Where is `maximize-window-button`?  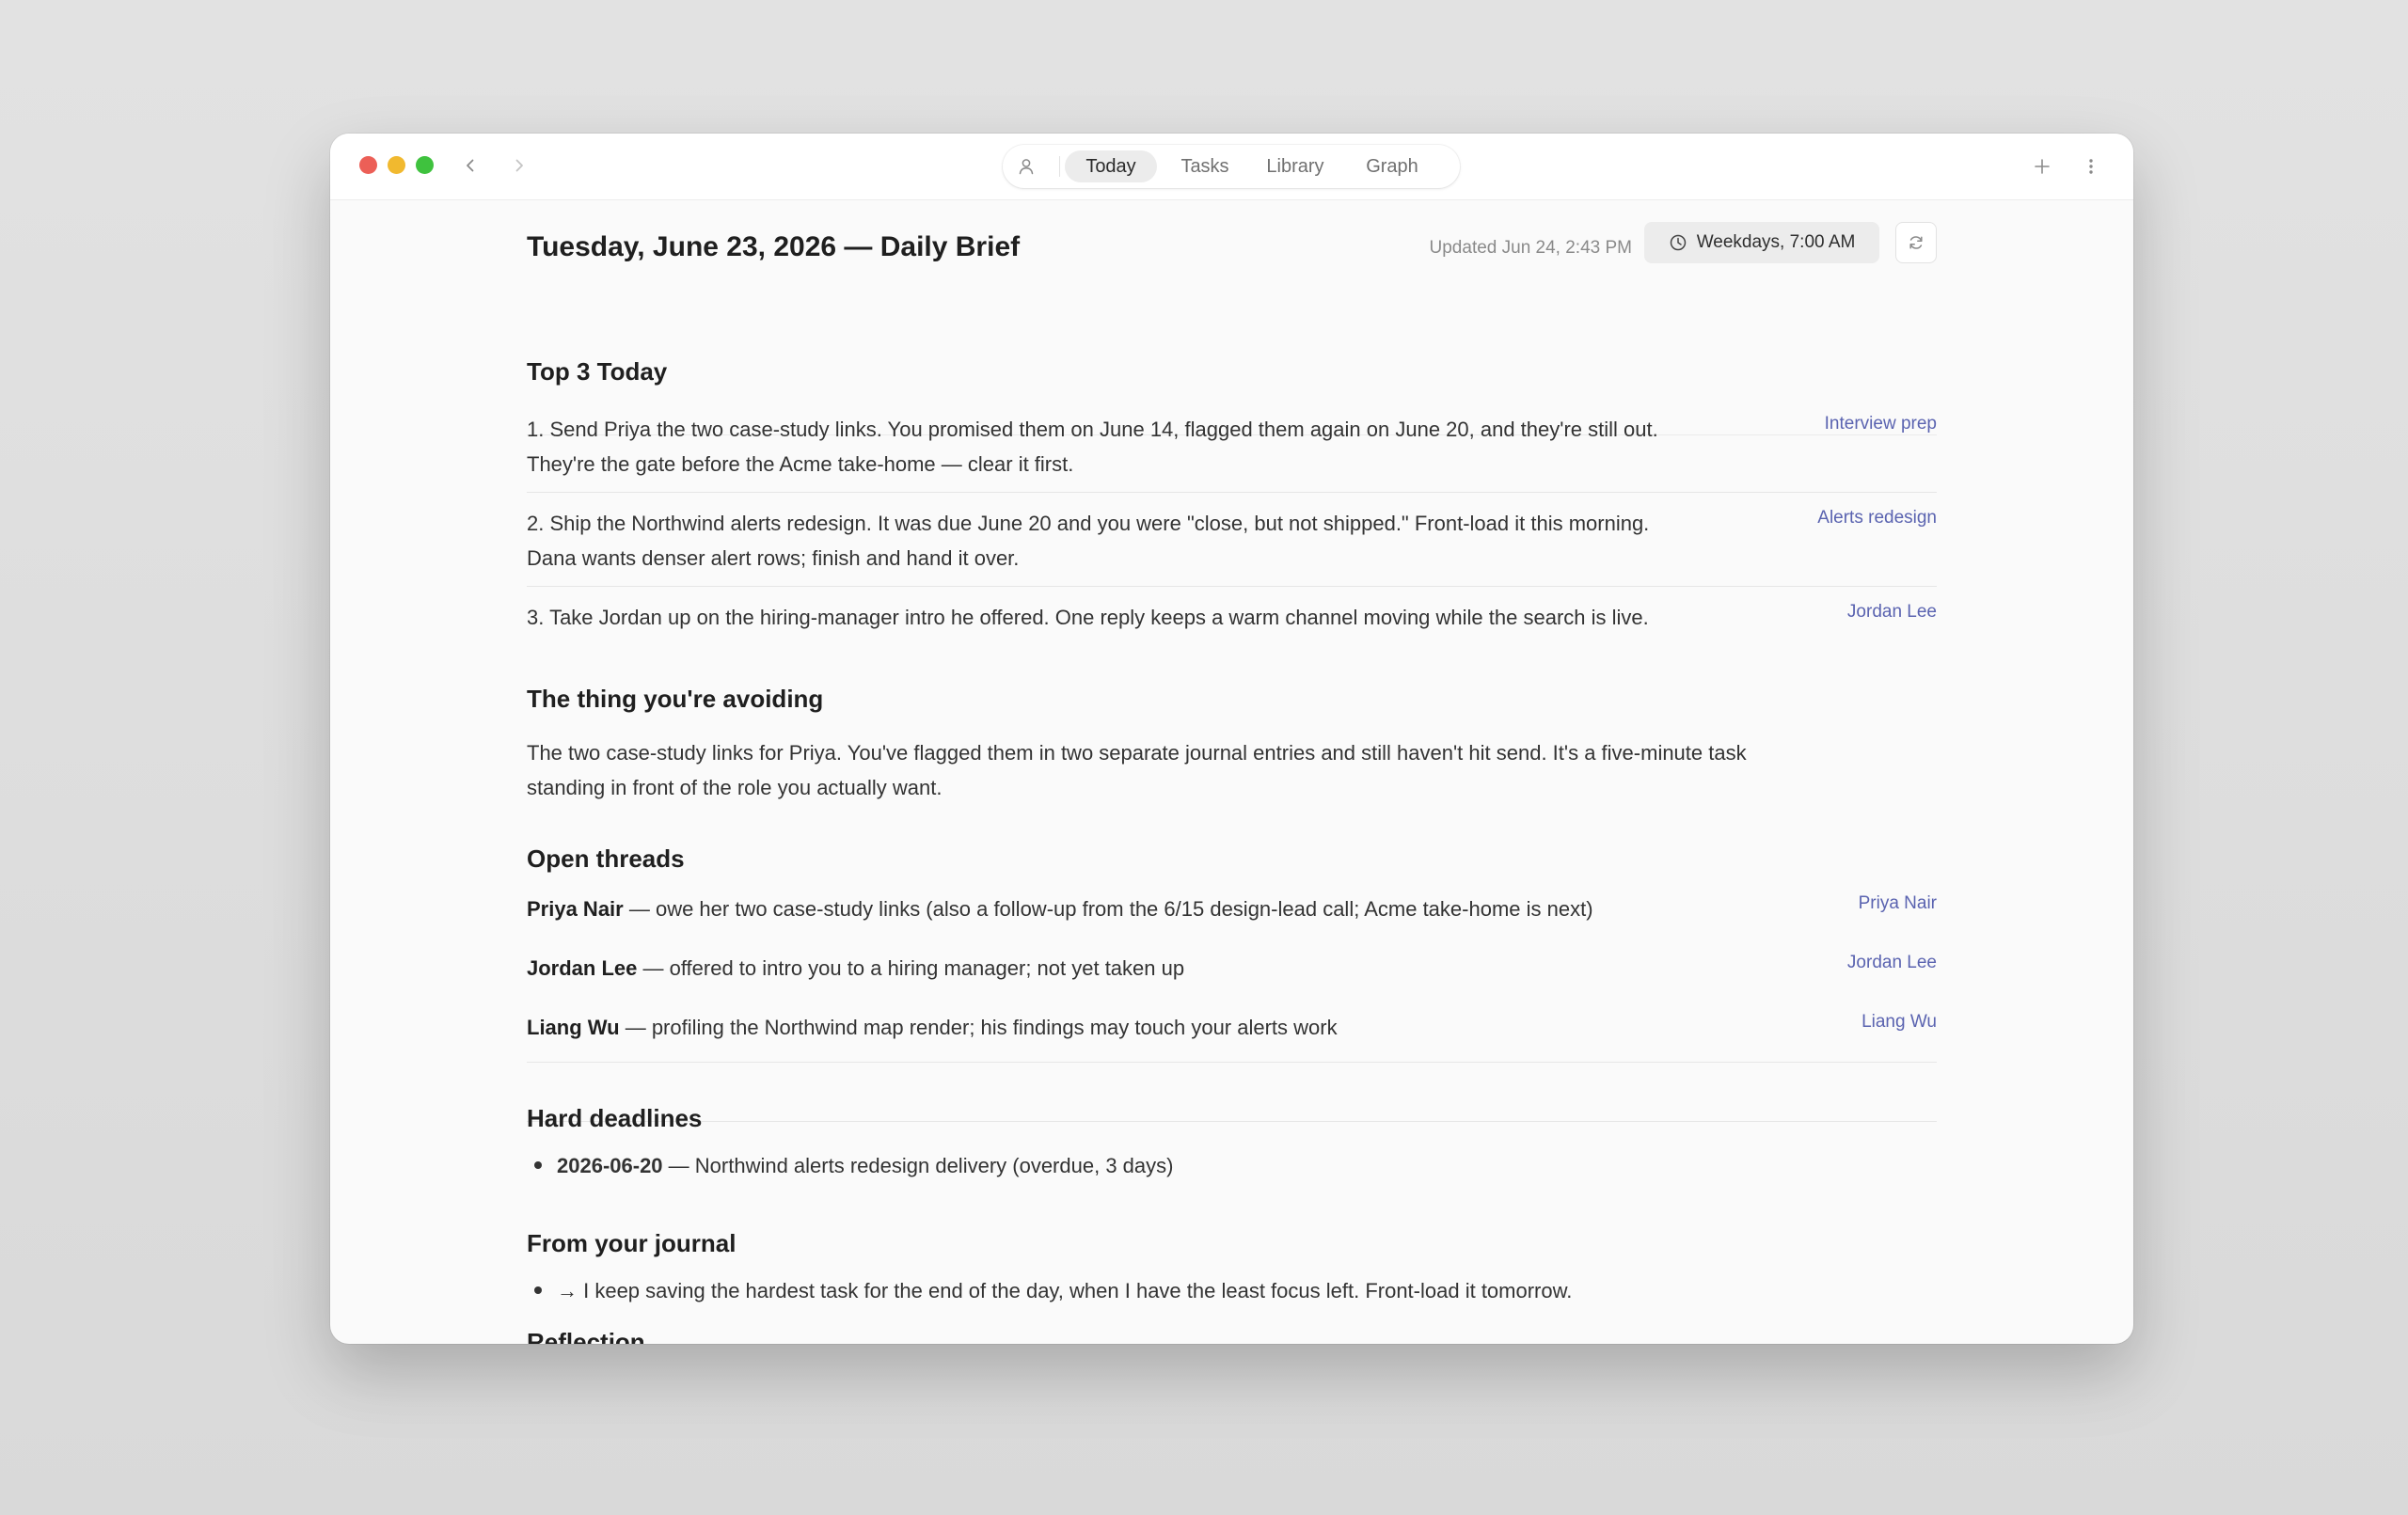
maximize-window-button is located at coordinates (425, 165).